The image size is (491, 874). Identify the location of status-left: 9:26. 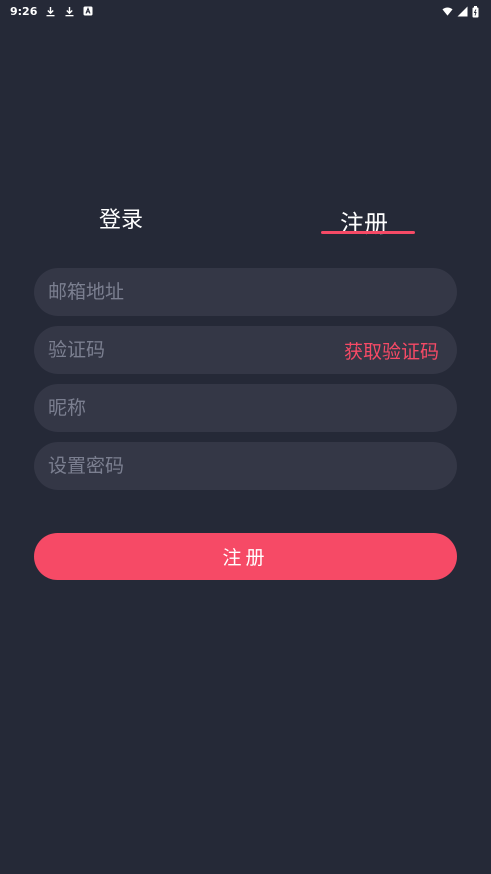
(52, 11).